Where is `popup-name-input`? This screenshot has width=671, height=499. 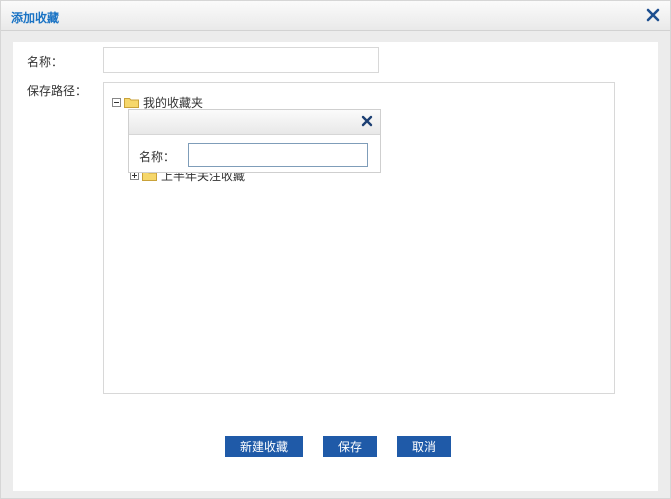 popup-name-input is located at coordinates (278, 155).